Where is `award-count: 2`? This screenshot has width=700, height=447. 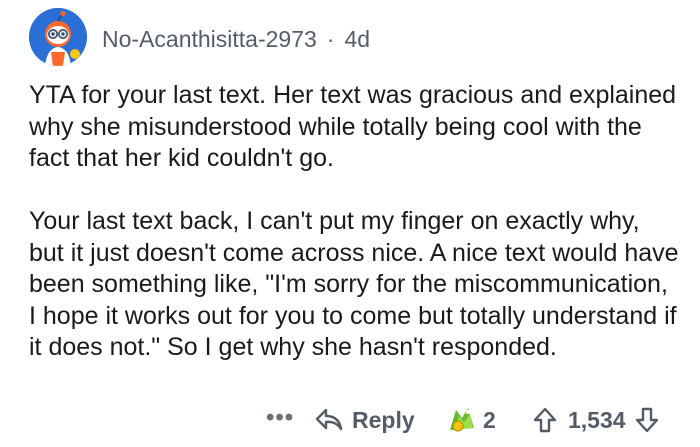
award-count: 2 is located at coordinates (489, 419).